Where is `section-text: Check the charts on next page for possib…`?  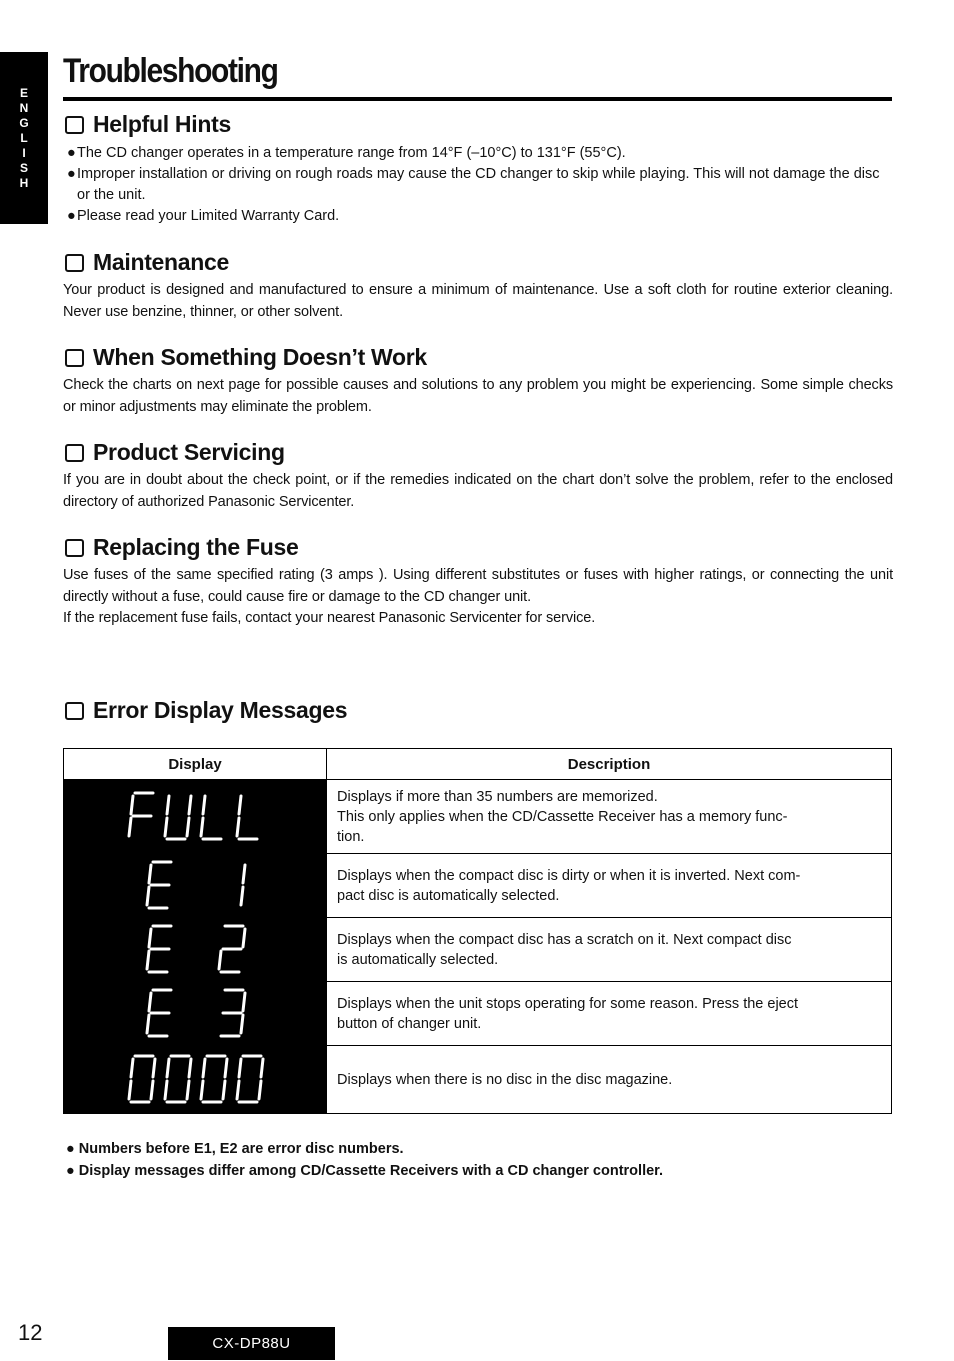
section-text: Check the charts on next page for possib… is located at coordinates (478, 396).